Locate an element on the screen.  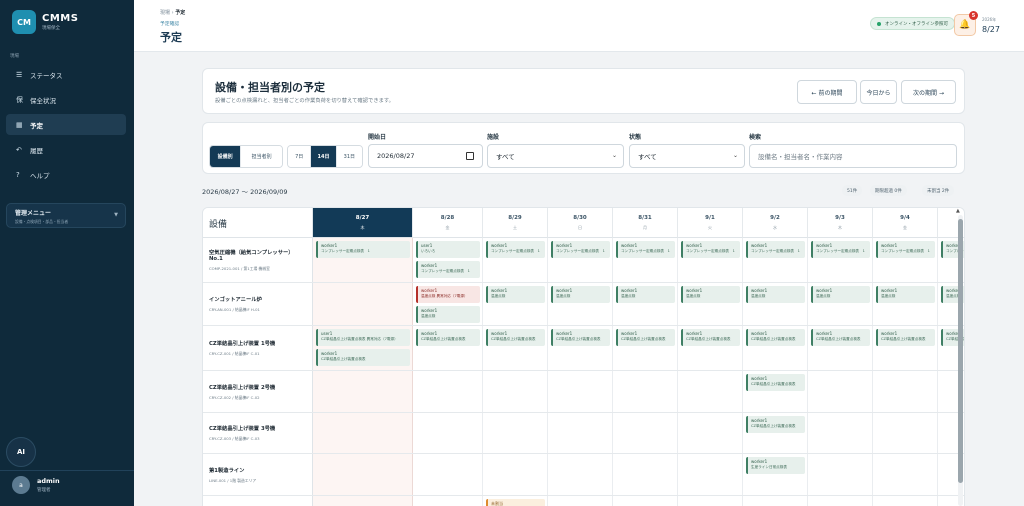
equipment-row: 未割当 is located at coordinates (583, 501).